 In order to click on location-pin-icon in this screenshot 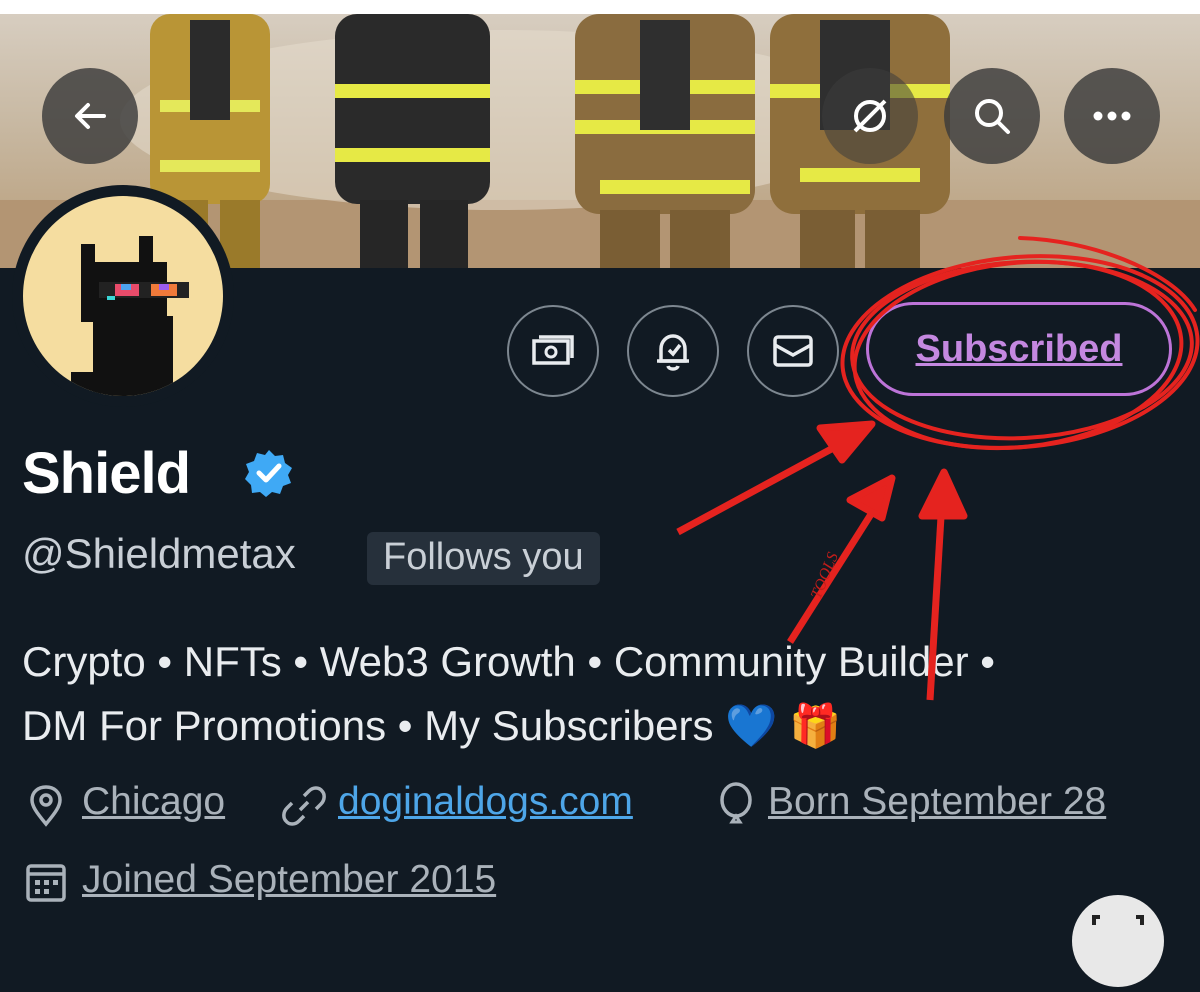, I will do `click(46, 806)`.